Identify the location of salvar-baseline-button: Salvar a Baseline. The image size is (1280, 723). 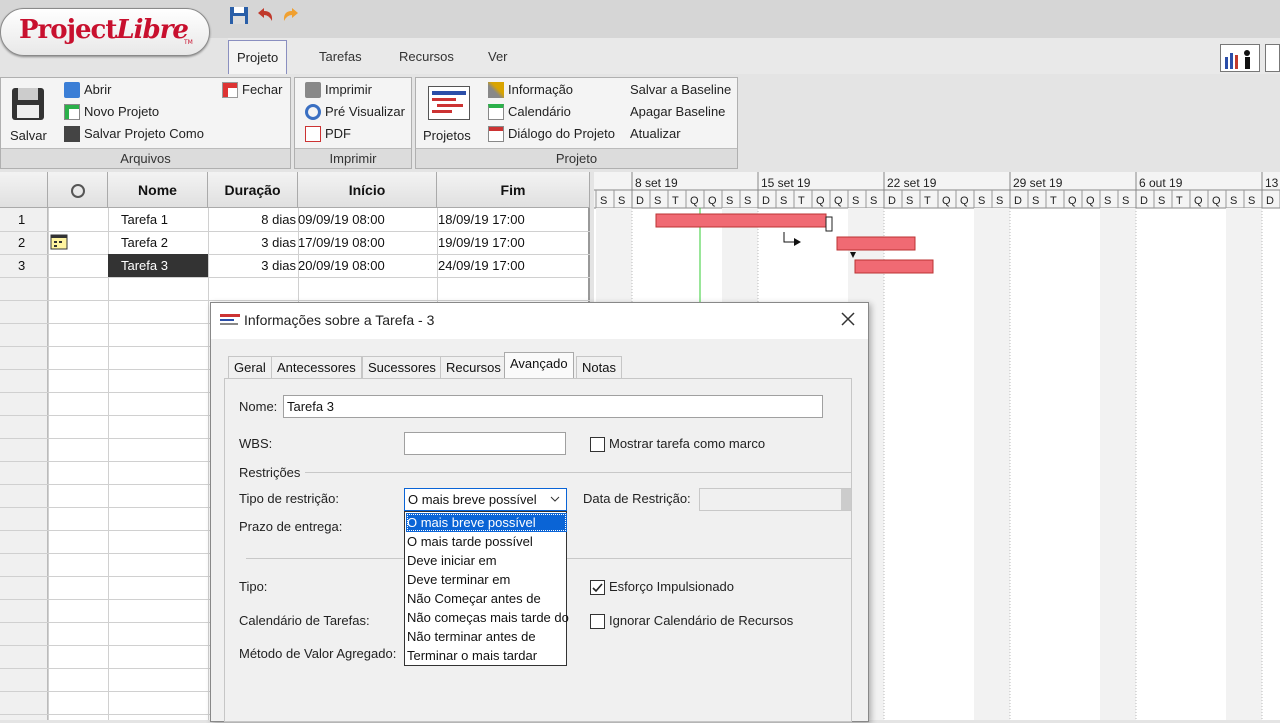
(680, 90).